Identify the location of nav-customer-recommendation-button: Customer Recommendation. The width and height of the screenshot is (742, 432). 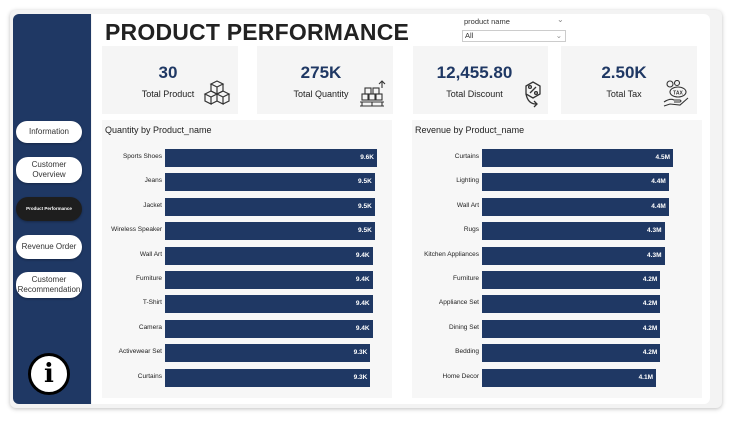
(49, 285).